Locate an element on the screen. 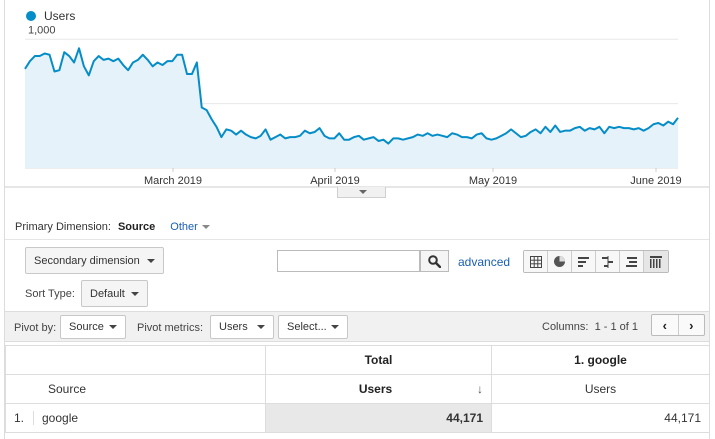  x-tick-label: June 2019 is located at coordinates (655, 181).